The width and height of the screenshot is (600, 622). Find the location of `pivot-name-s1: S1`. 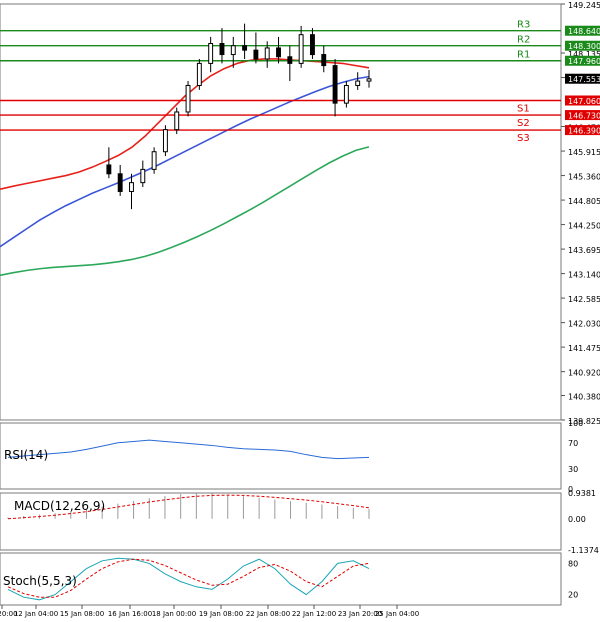

pivot-name-s1: S1 is located at coordinates (523, 108).